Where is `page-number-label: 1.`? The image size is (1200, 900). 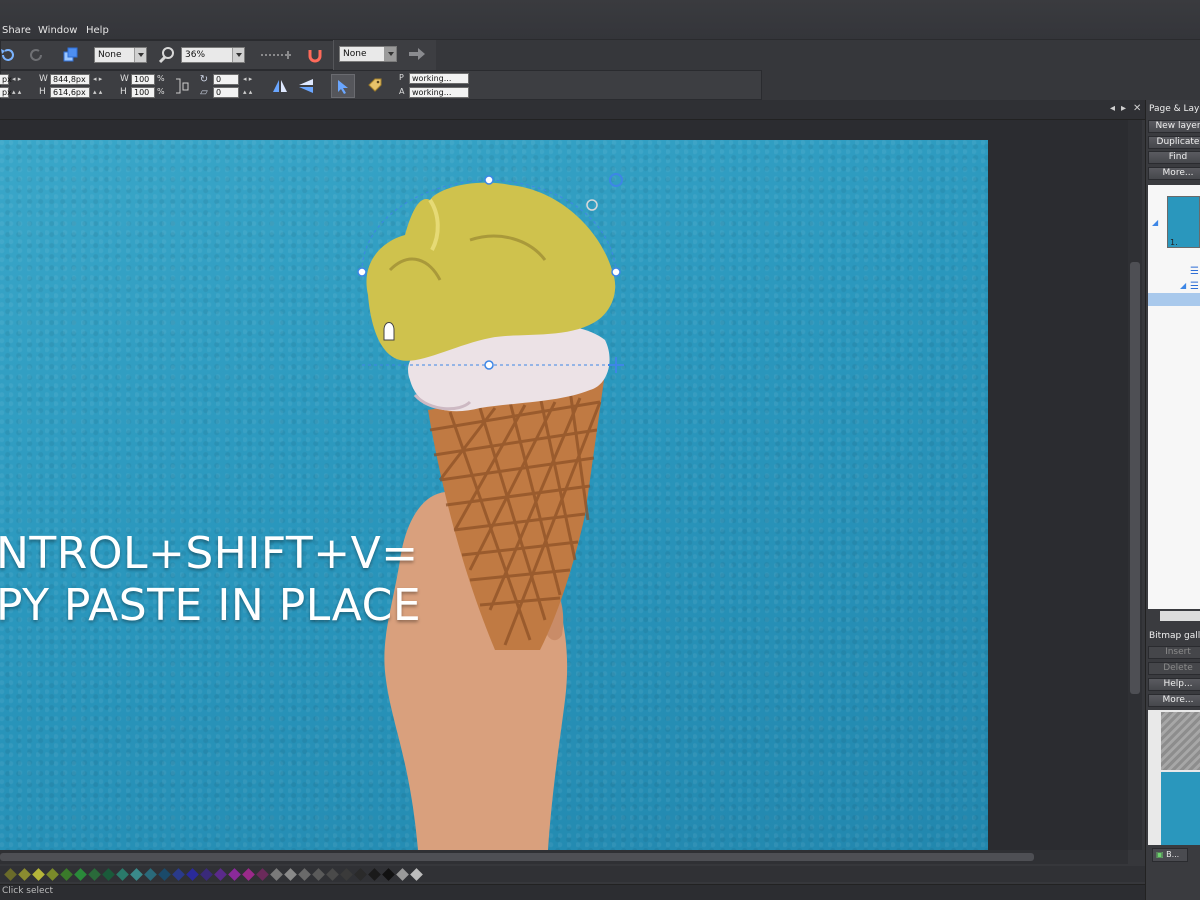
page-number-label: 1. is located at coordinates (1174, 242).